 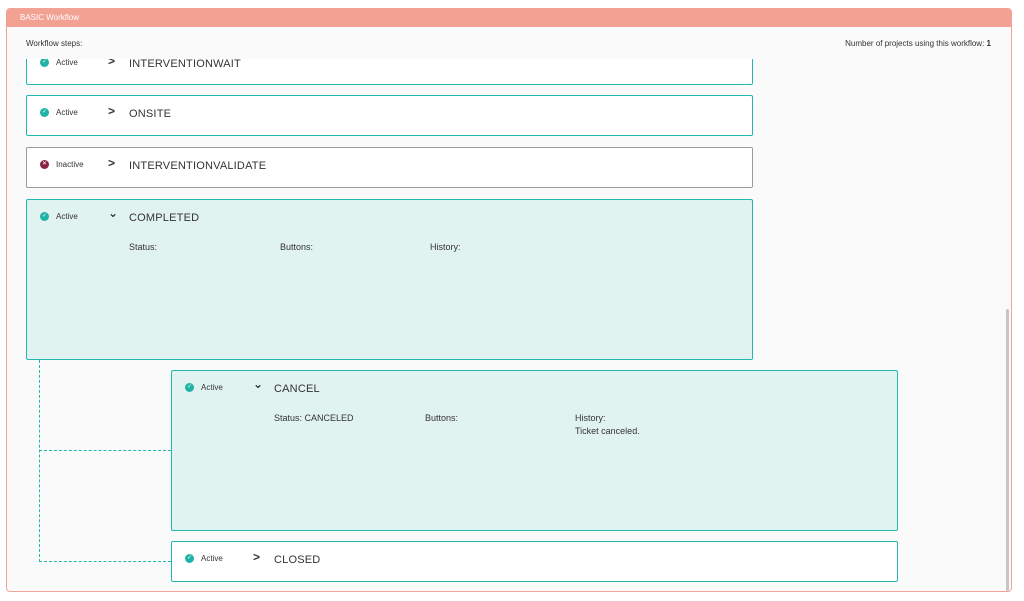 I want to click on panel-title: BASIC Workflow, so click(x=509, y=18).